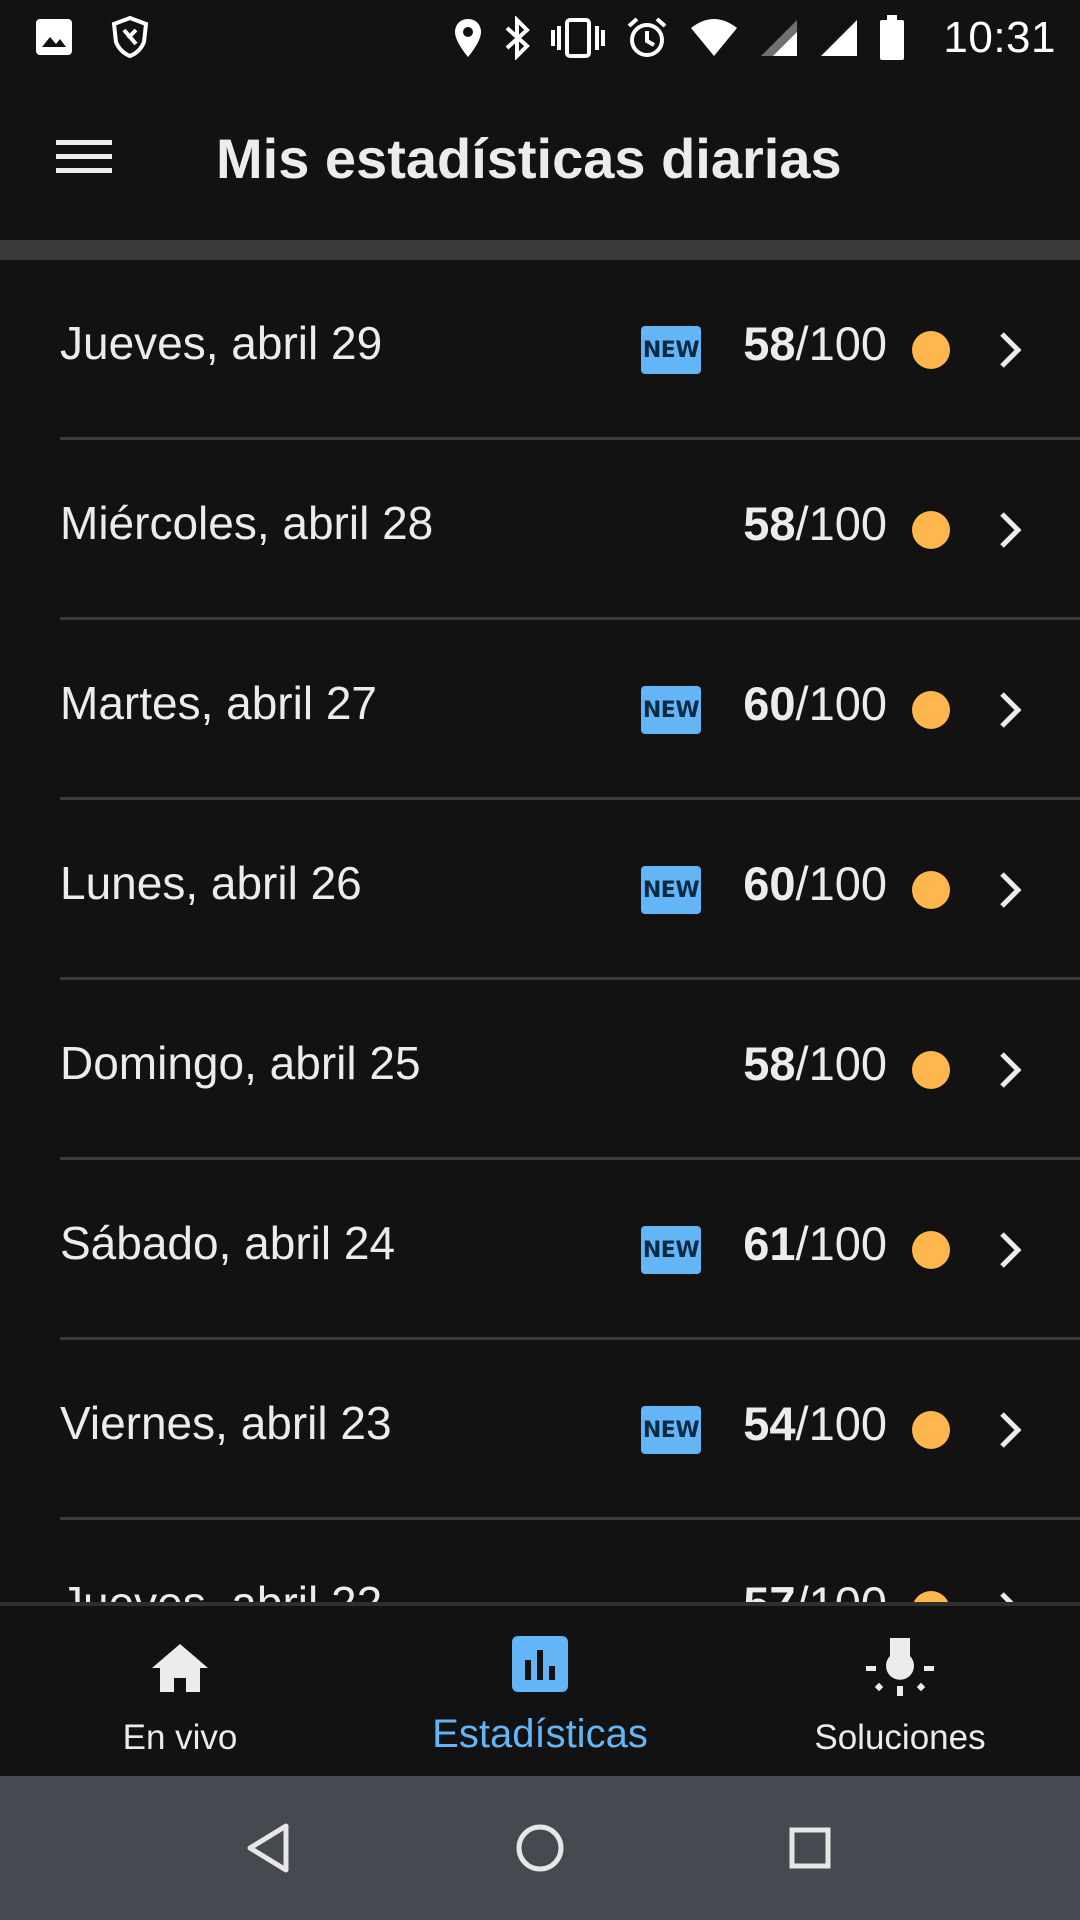 This screenshot has height=1920, width=1080. I want to click on list-item: Martes, abril 27 NEW 60/100, so click(540, 710).